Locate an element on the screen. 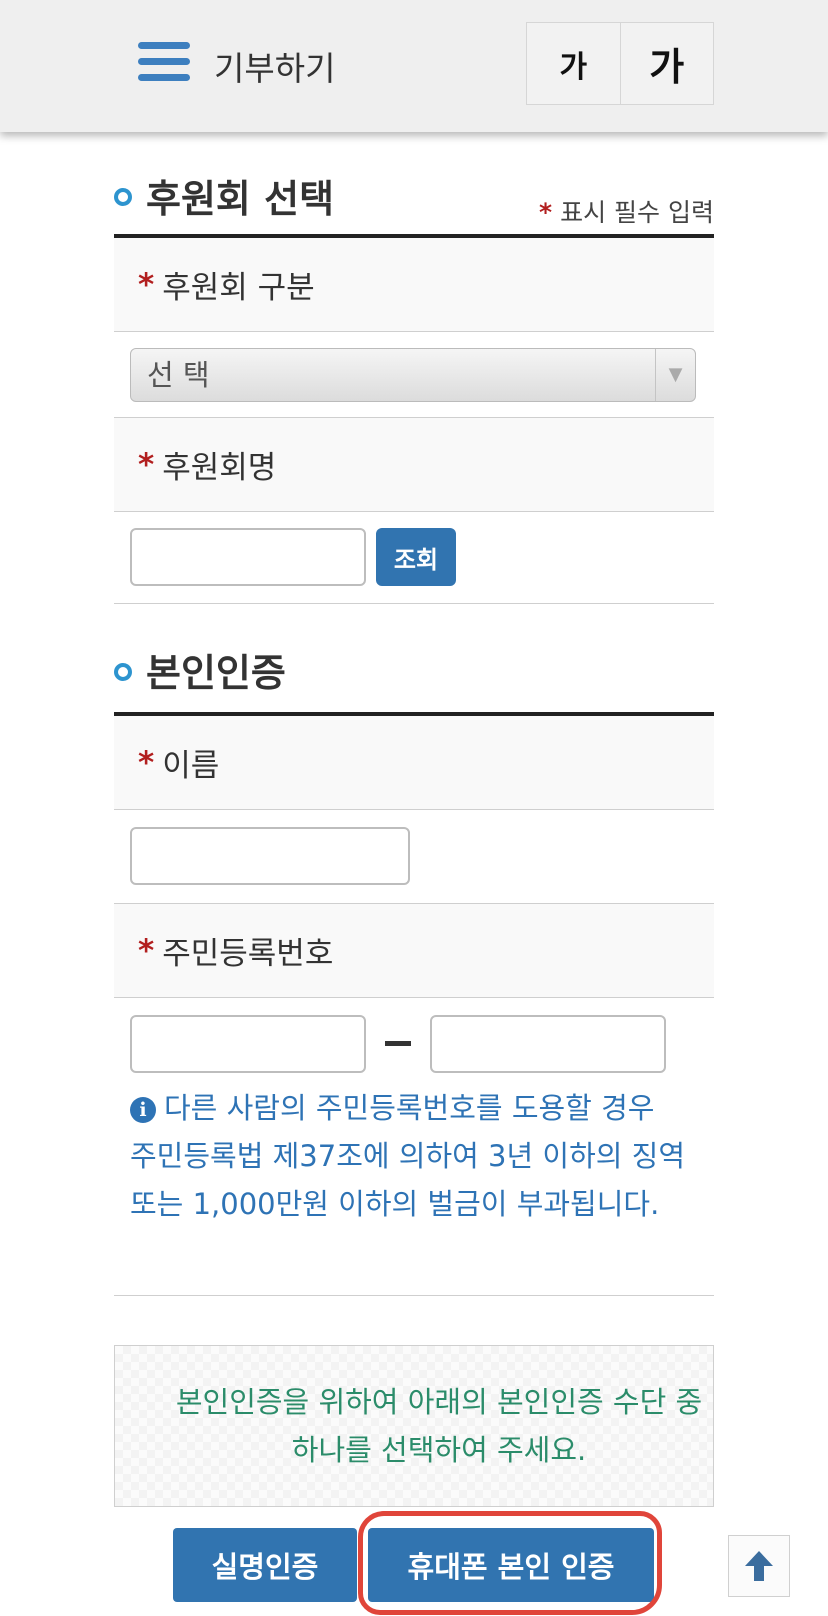 The image size is (828, 1616). sponsor-name-label-row: * 후원회명 is located at coordinates (414, 465).